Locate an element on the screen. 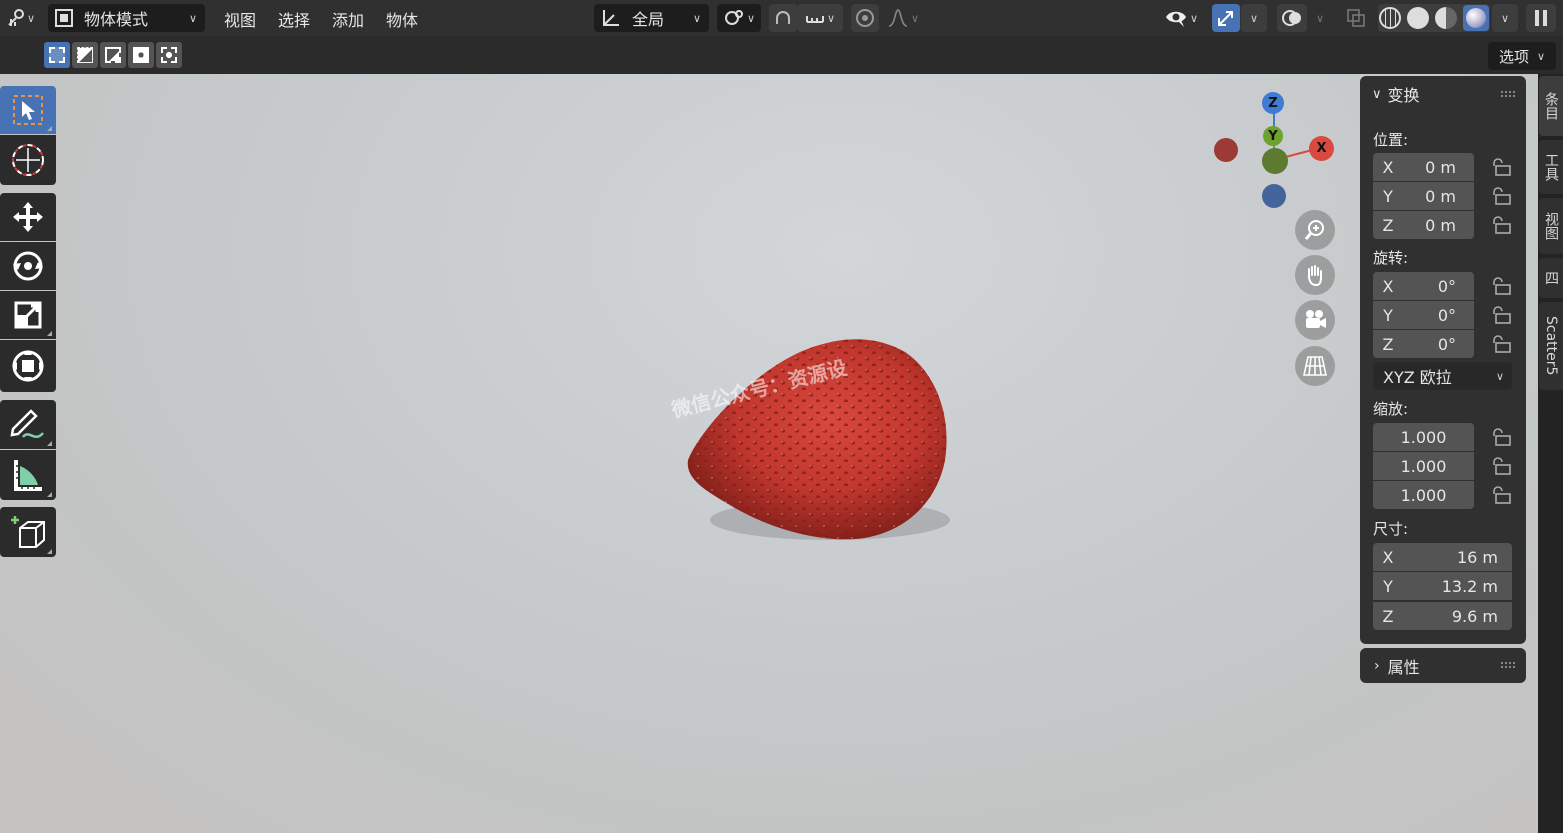 The image size is (1563, 833). solid-shading-icon is located at coordinates (1418, 18).